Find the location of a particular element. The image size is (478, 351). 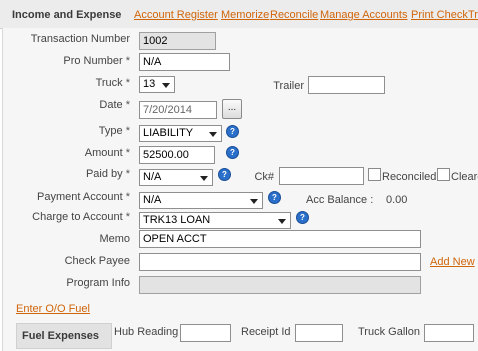

page-title: Income and Expense is located at coordinates (67, 15).